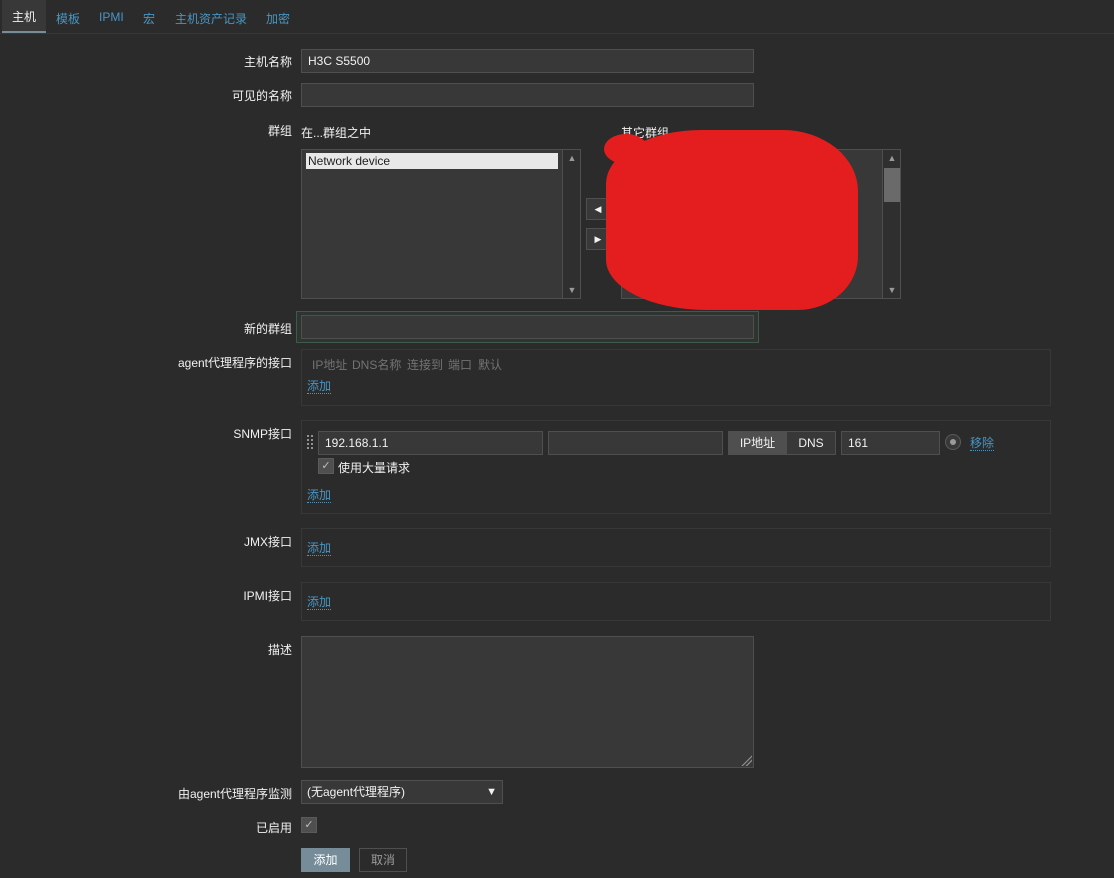  Describe the element at coordinates (234, 363) in the screenshot. I see `agent-interfaces-label: agent代理程序的接口` at that location.